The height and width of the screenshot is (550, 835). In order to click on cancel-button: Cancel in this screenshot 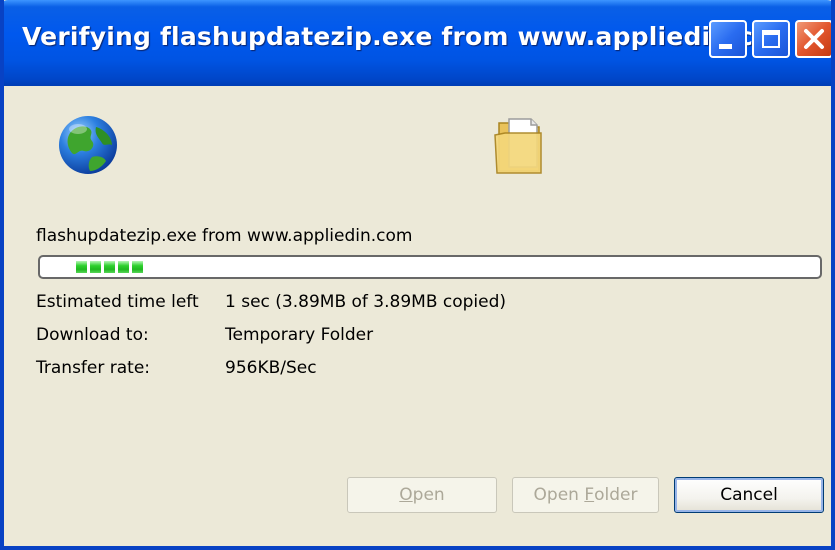, I will do `click(749, 495)`.